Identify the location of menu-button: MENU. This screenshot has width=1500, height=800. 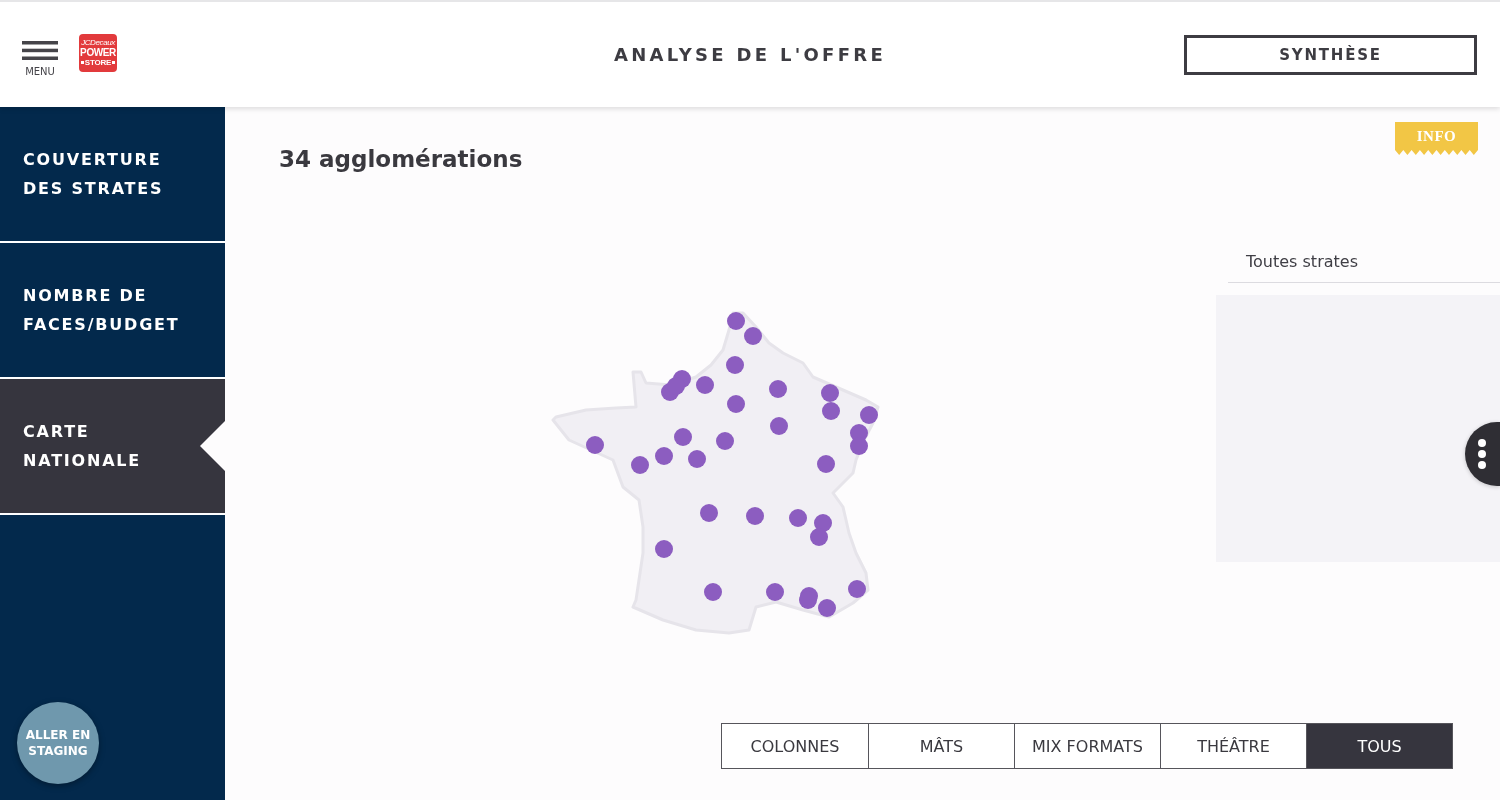
(40, 58).